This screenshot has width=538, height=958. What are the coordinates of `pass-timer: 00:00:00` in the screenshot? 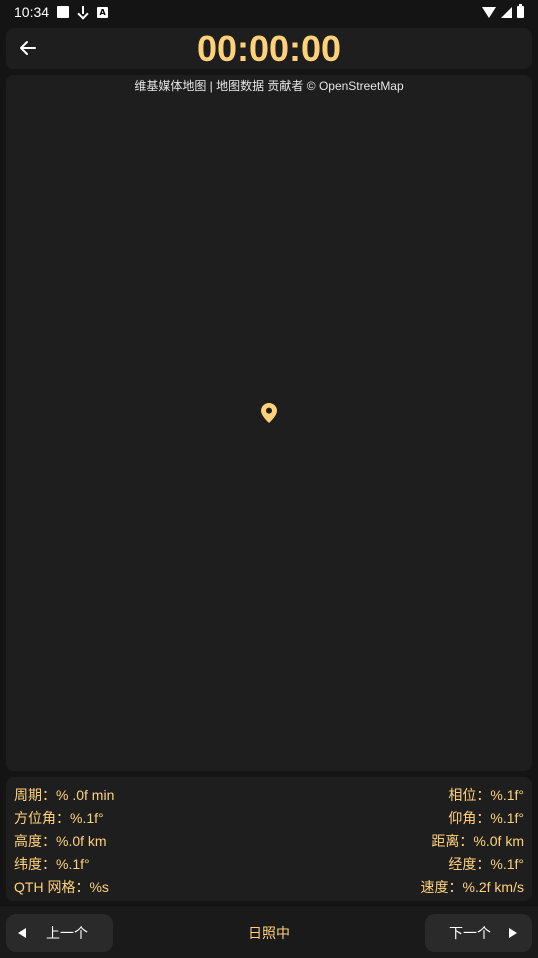 It's located at (269, 48).